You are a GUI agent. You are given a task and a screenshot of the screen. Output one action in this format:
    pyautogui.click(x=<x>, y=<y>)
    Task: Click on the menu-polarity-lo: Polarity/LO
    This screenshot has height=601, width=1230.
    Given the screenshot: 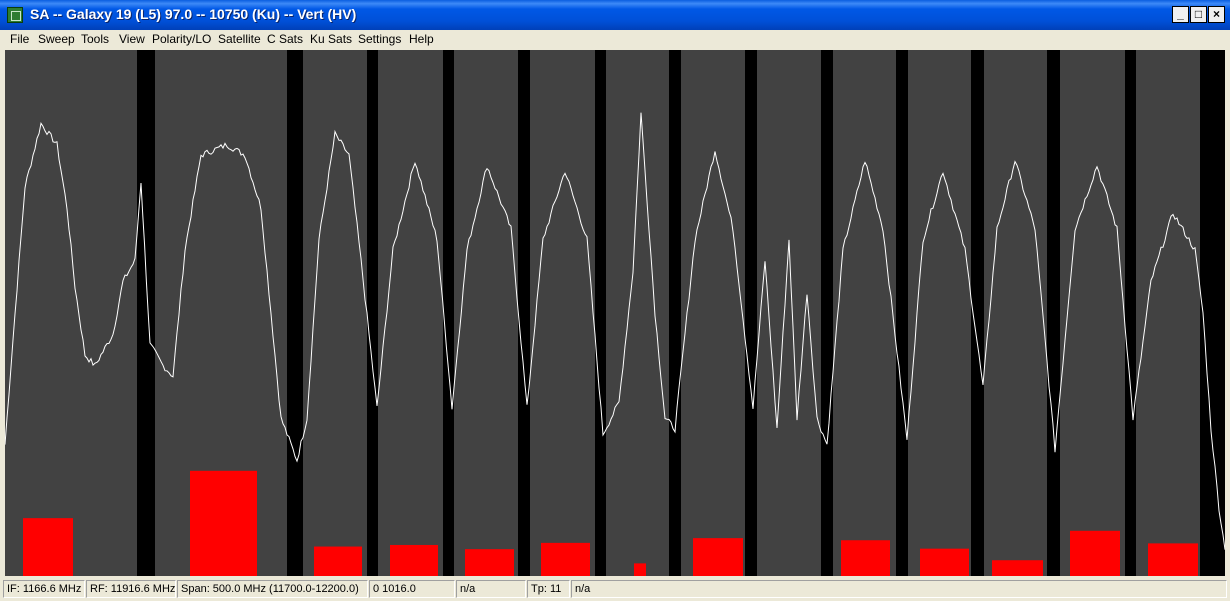 What is the action you would take?
    pyautogui.click(x=181, y=39)
    